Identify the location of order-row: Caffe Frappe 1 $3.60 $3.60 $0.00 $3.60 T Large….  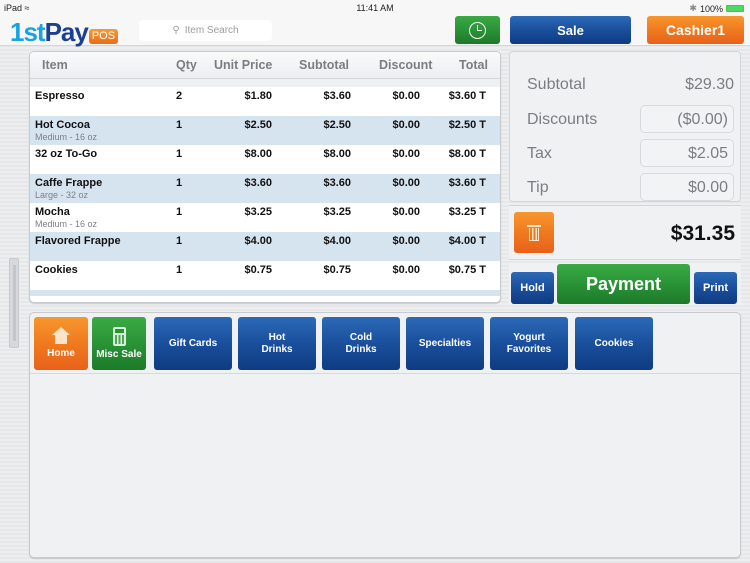
(265, 188).